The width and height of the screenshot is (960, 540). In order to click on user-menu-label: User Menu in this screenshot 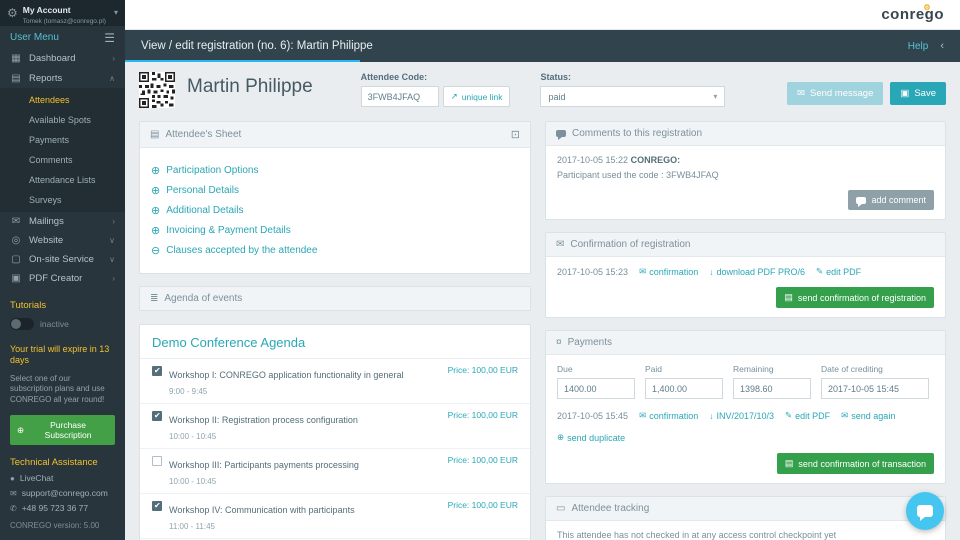, I will do `click(34, 38)`.